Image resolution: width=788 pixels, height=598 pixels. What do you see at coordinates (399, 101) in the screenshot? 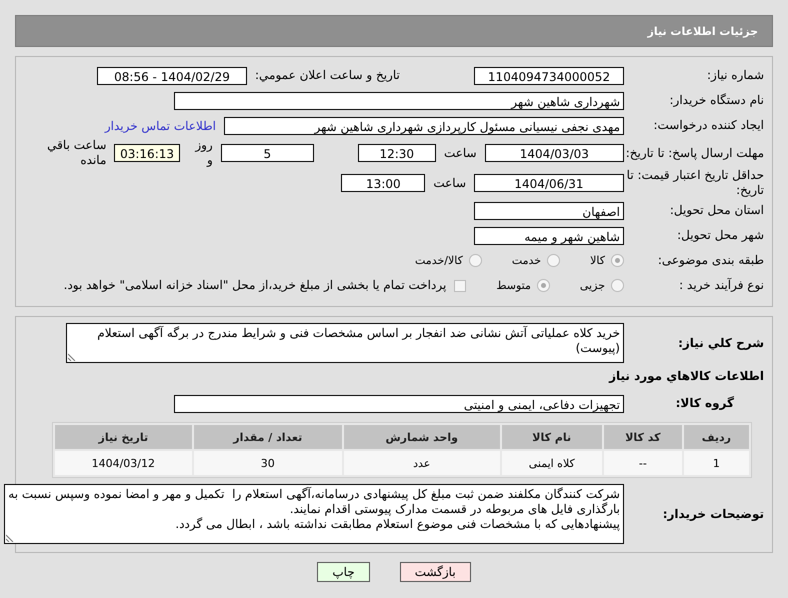
I see `input-field: شهرداری شاهین شهر` at bounding box center [399, 101].